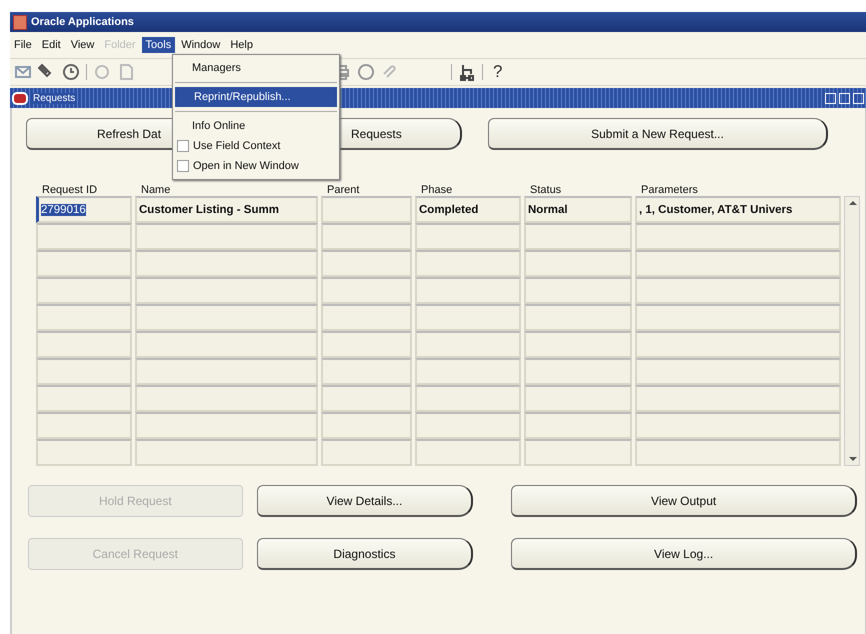 The height and width of the screenshot is (634, 866). What do you see at coordinates (82, 45) in the screenshot?
I see `menu-item: View` at bounding box center [82, 45].